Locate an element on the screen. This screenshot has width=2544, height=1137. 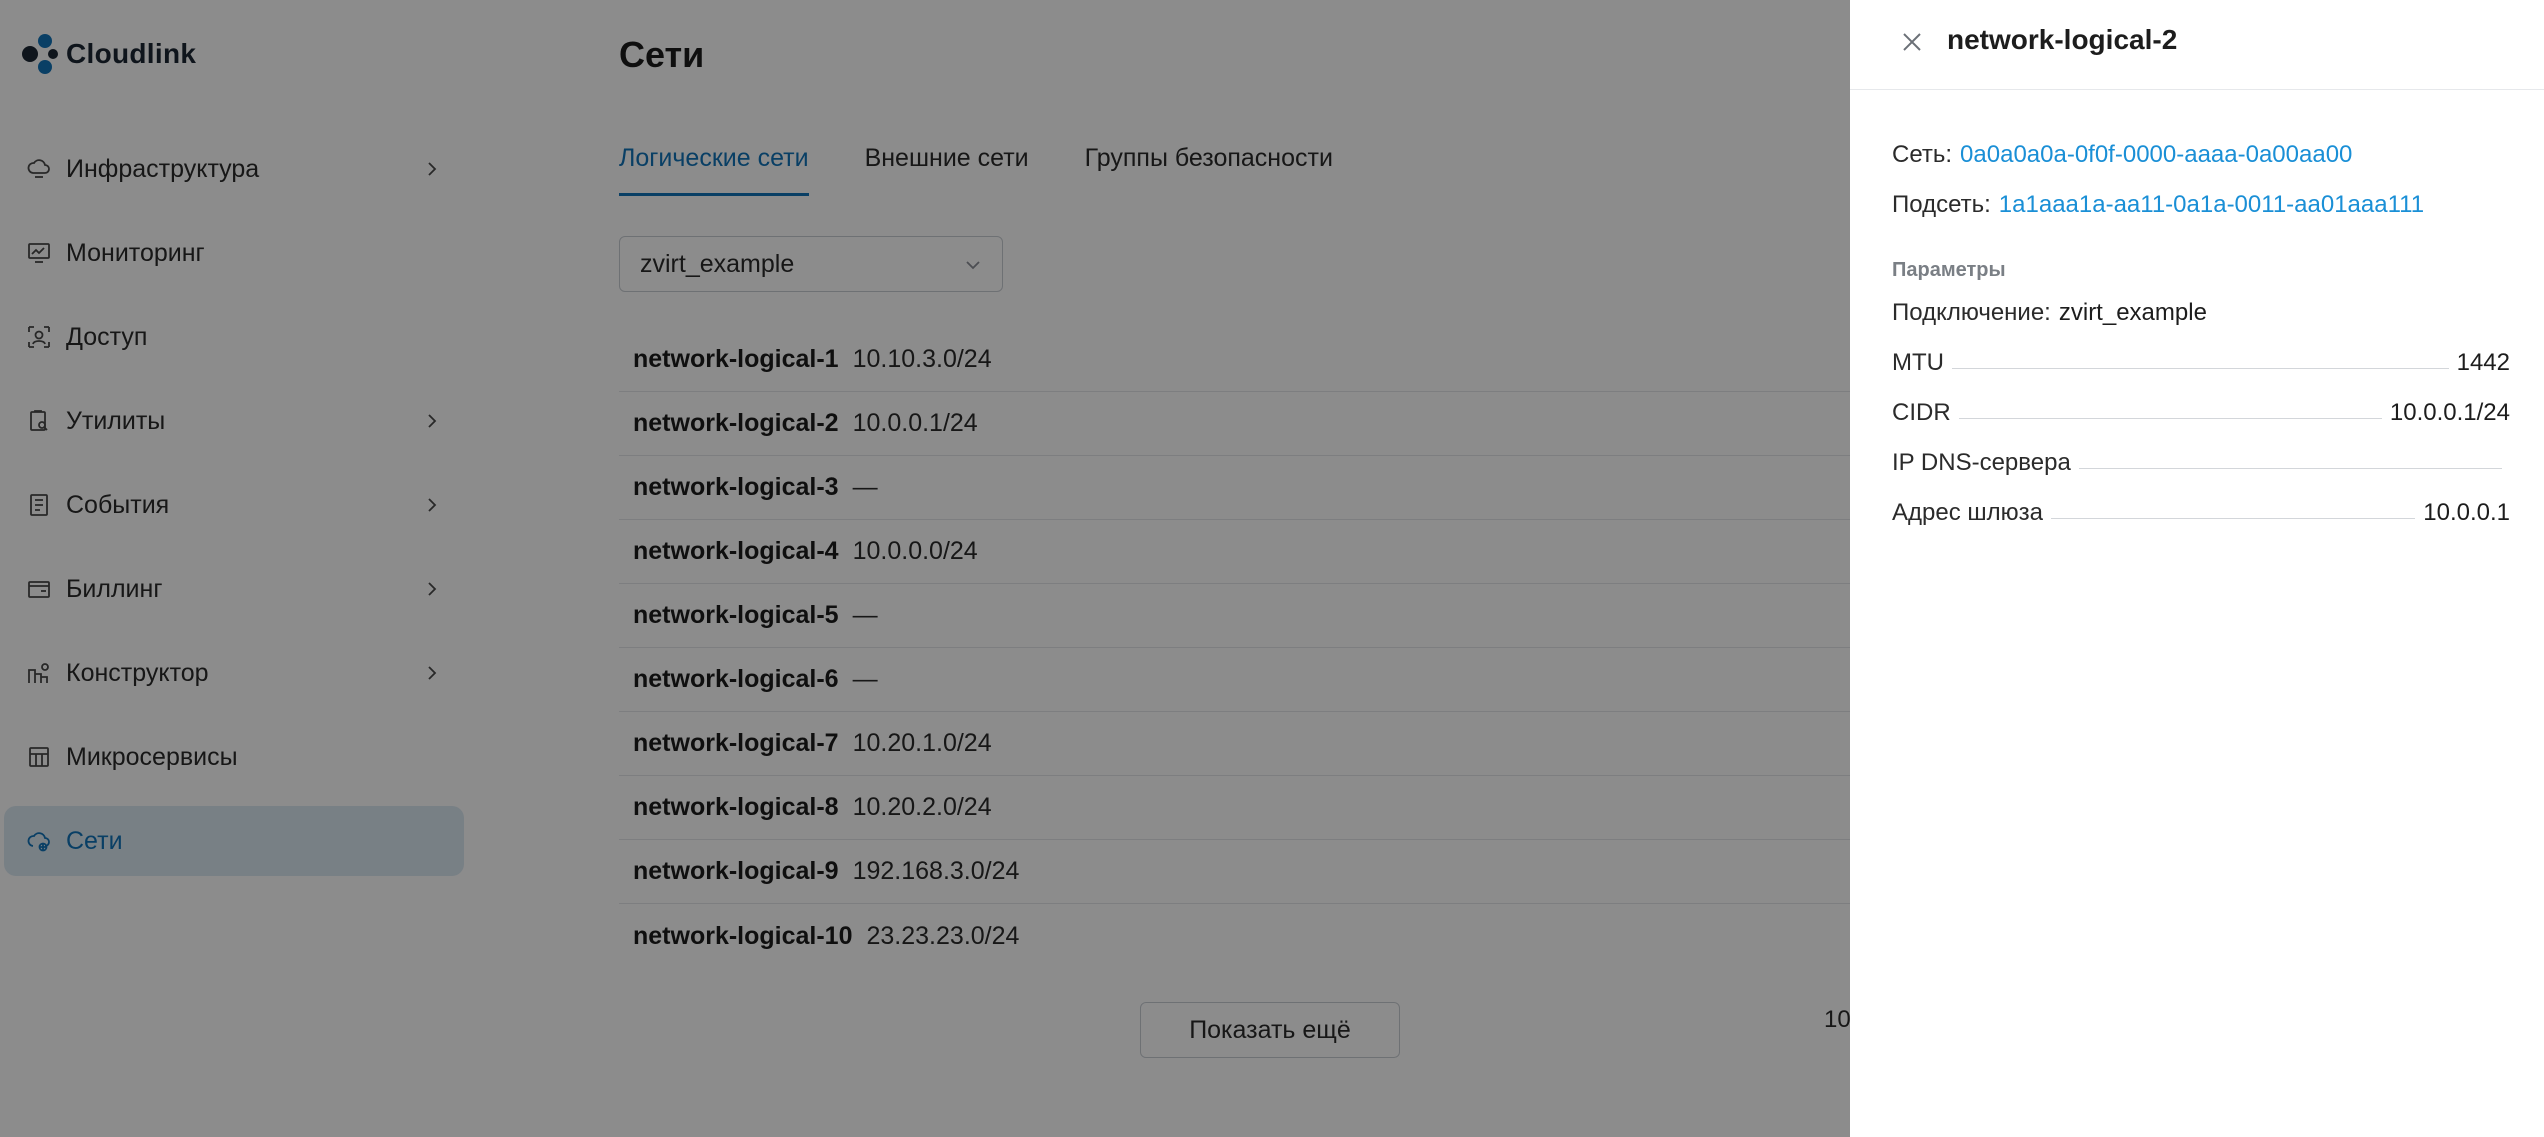
param-row-cidr: CIDR 10.0.0.1/24 is located at coordinates (2201, 413).